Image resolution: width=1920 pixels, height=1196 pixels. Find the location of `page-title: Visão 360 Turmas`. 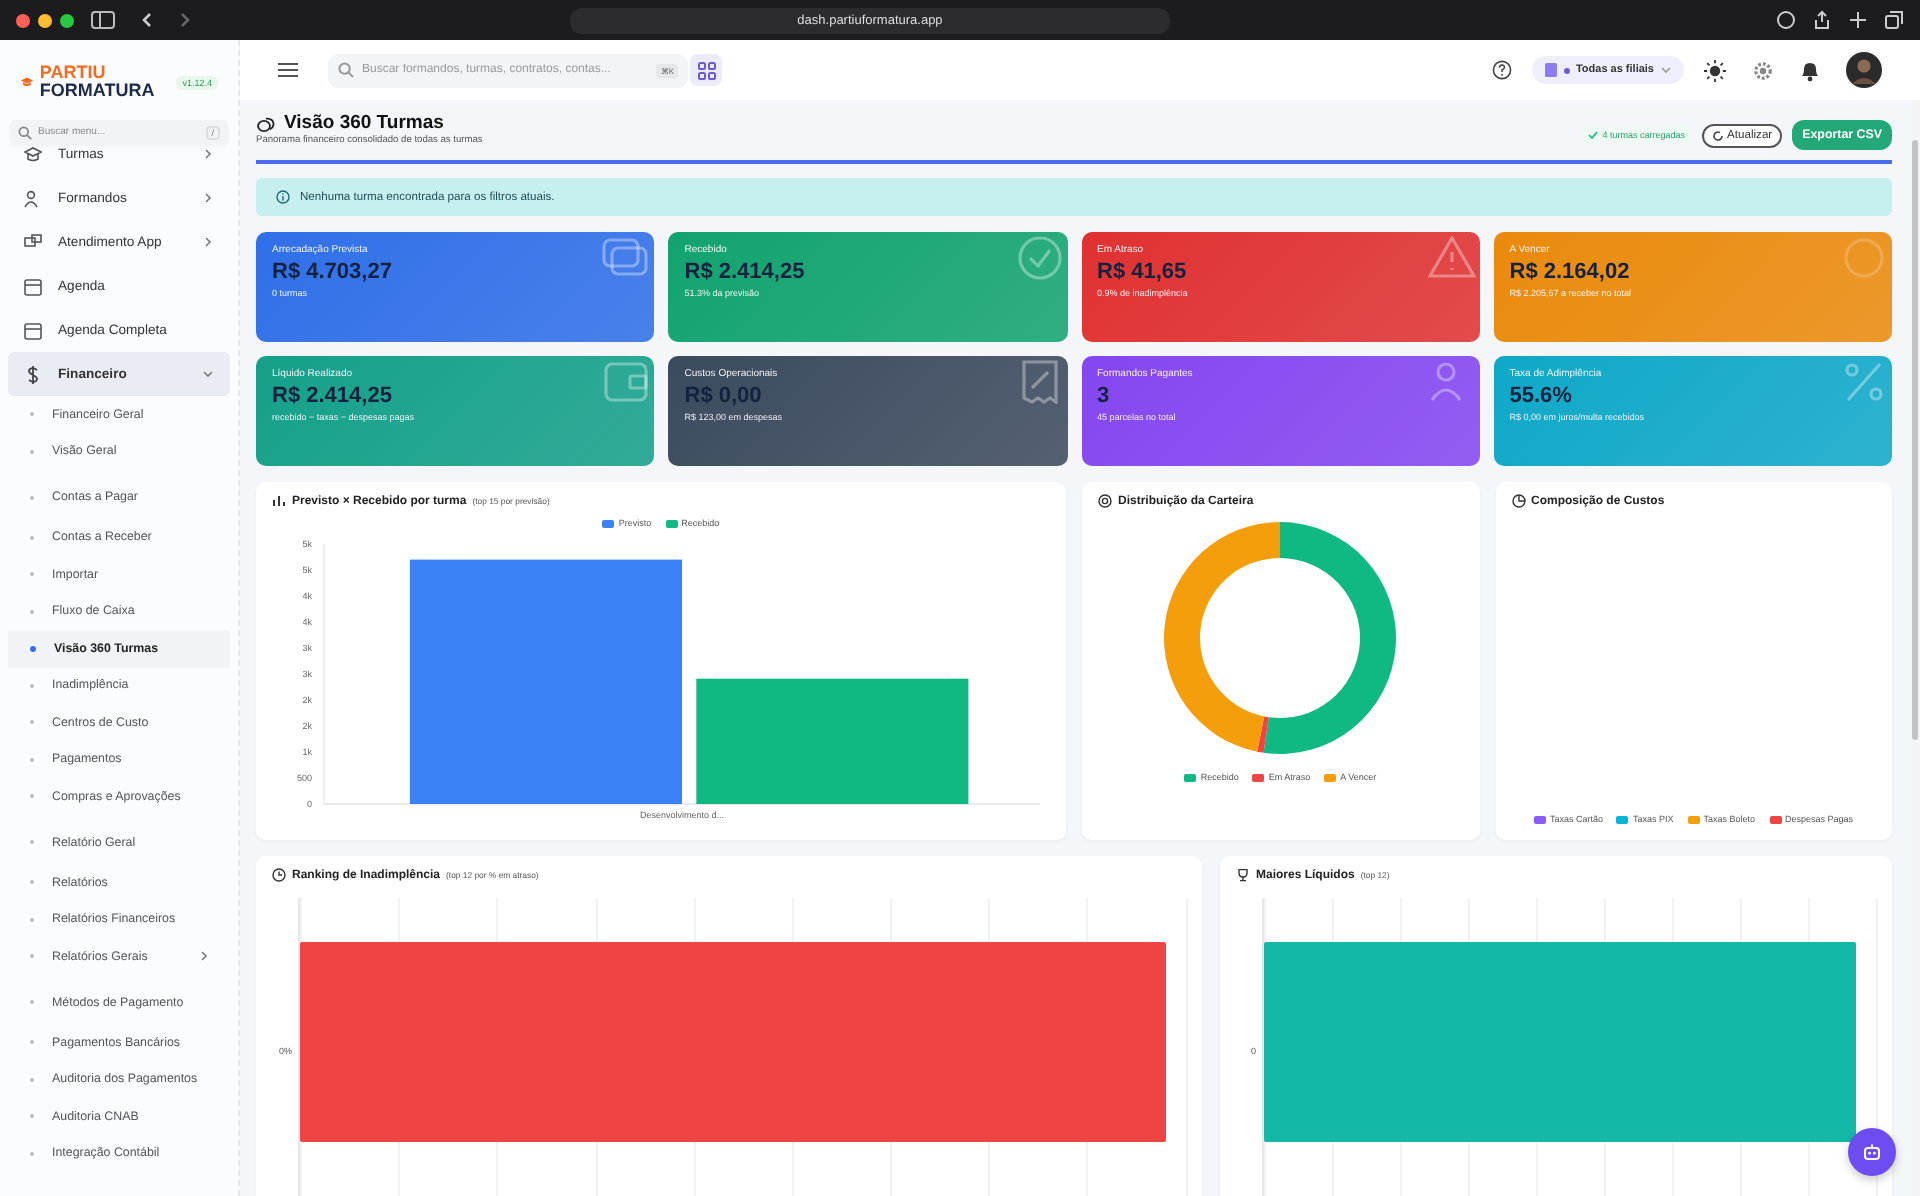

page-title: Visão 360 Turmas is located at coordinates (364, 123).